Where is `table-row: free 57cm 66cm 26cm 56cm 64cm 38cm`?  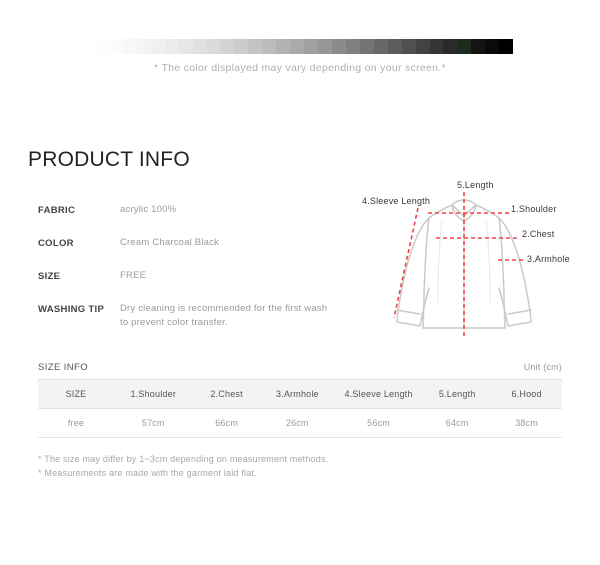 table-row: free 57cm 66cm 26cm 56cm 64cm 38cm is located at coordinates (300, 423).